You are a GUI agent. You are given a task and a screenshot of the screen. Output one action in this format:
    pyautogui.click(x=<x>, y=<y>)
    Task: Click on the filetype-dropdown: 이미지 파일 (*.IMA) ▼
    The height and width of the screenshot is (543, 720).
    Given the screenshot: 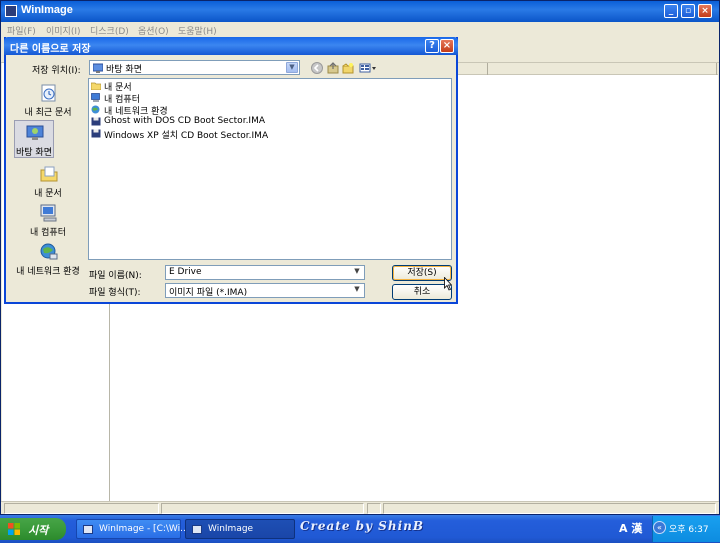 What is the action you would take?
    pyautogui.click(x=265, y=290)
    